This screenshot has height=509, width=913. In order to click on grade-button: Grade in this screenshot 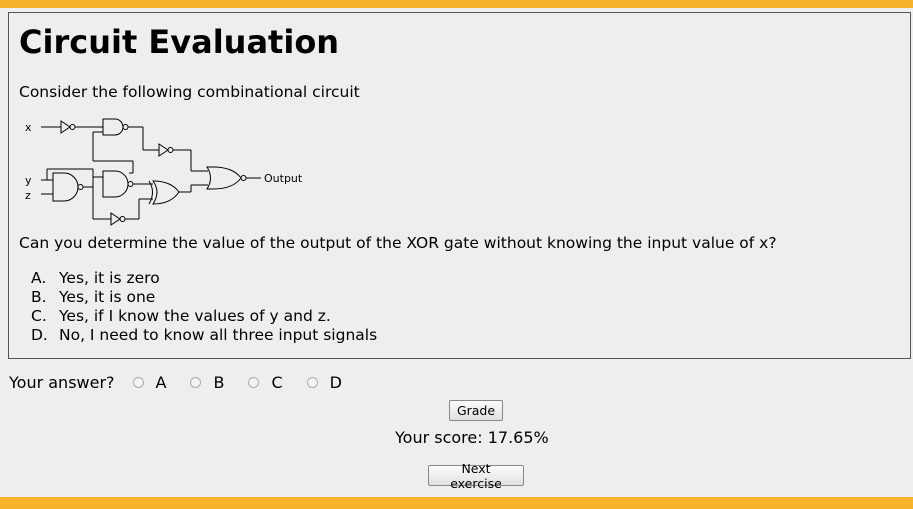, I will do `click(476, 410)`.